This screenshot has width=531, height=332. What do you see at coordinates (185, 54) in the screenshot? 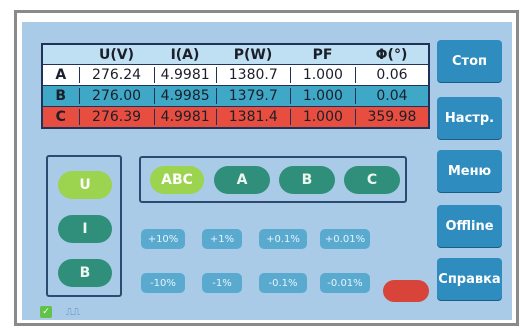
I see `header-current: I(A)` at bounding box center [185, 54].